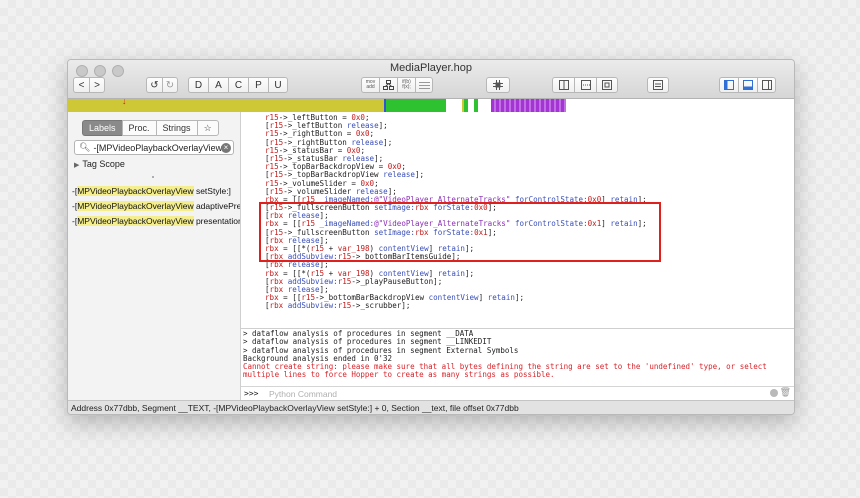 The height and width of the screenshot is (498, 860). I want to click on proc-suffix: setStyle:], so click(212, 191).